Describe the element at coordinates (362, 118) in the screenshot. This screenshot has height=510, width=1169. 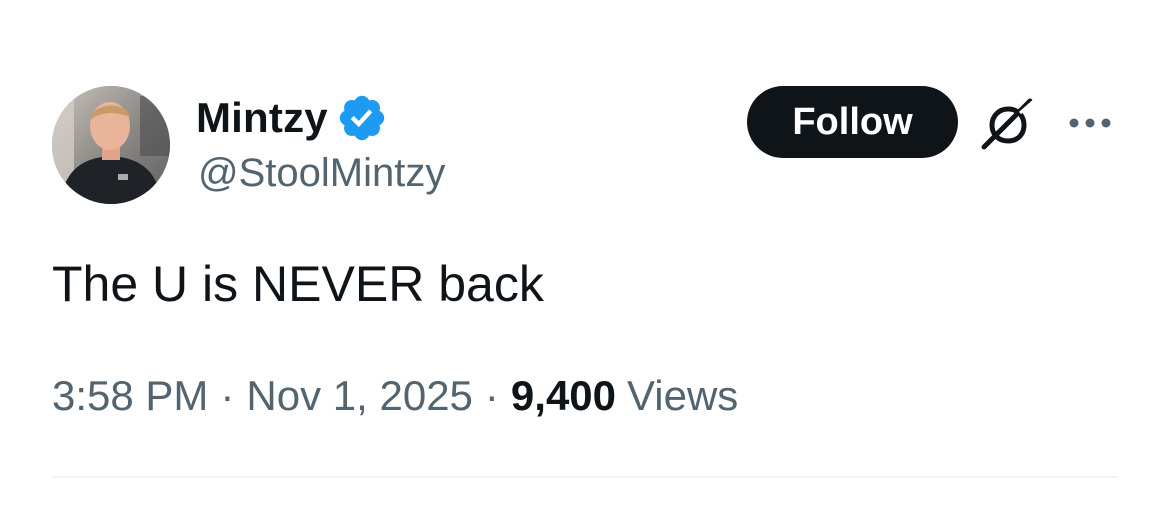
I see `verified-badge-icon` at that location.